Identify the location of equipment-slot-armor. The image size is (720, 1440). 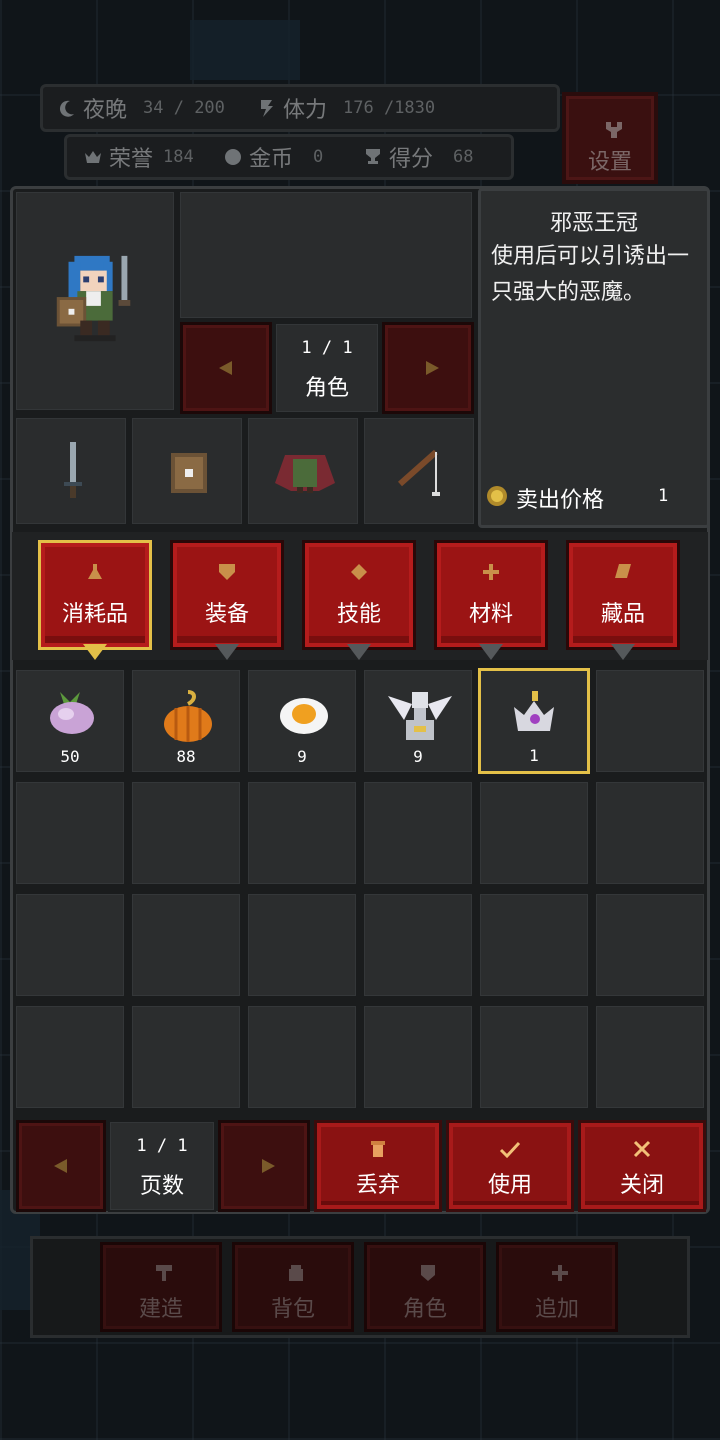
(303, 471).